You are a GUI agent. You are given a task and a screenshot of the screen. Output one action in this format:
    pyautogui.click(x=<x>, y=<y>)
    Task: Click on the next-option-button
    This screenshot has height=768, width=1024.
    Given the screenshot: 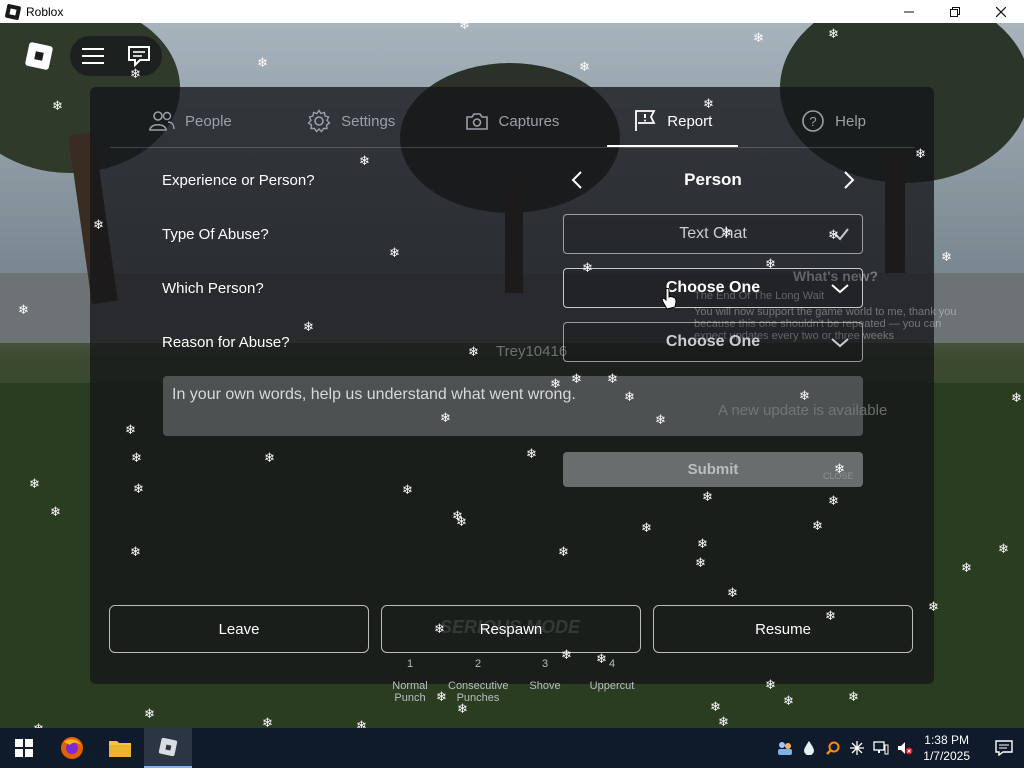 What is the action you would take?
    pyautogui.click(x=849, y=180)
    